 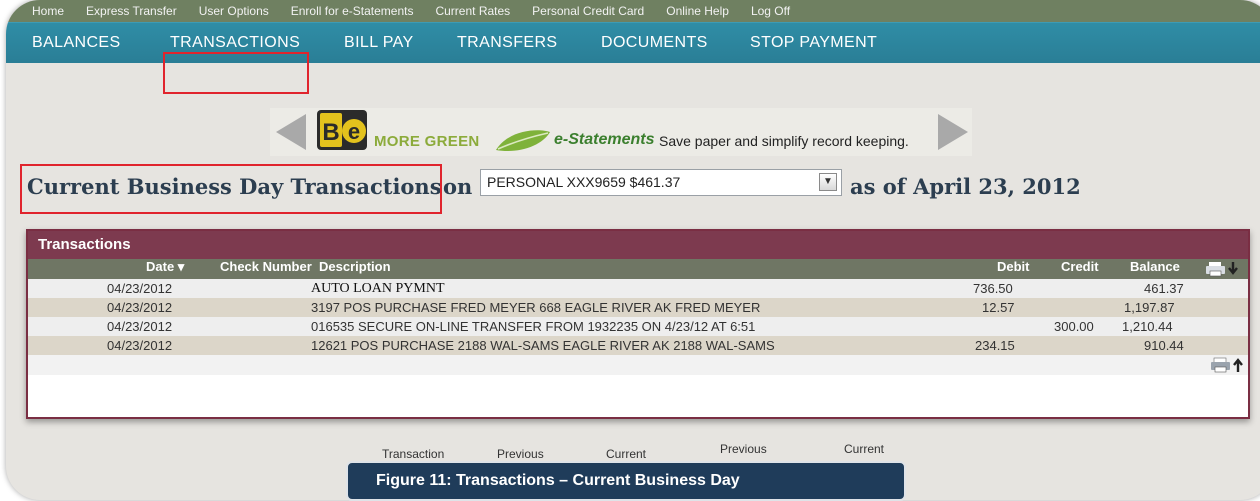 I want to click on footer-link-current: Current, so click(x=626, y=454).